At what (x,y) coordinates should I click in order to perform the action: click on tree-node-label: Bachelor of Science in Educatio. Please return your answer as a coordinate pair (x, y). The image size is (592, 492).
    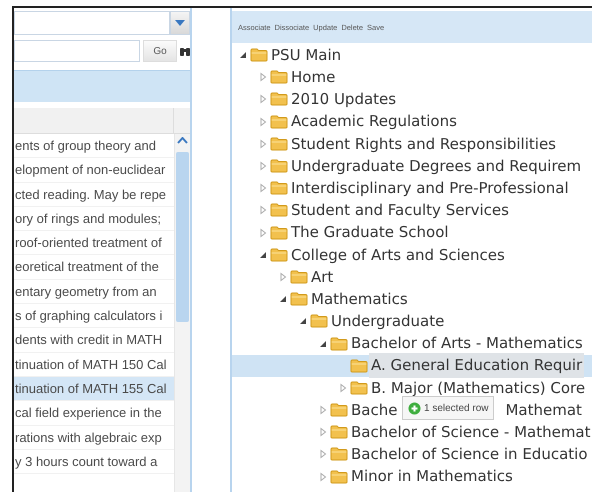
    Looking at the image, I should click on (469, 454).